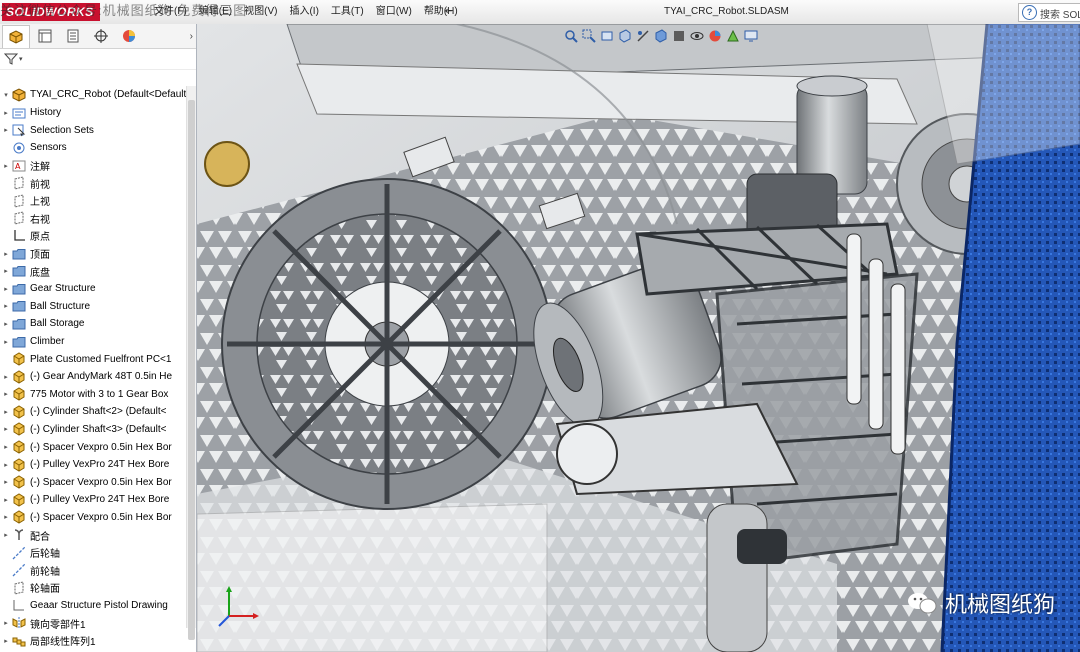 The image size is (1080, 652). Describe the element at coordinates (93, 641) in the screenshot. I see `tree-item: ▸ 局部线性阵列1` at that location.